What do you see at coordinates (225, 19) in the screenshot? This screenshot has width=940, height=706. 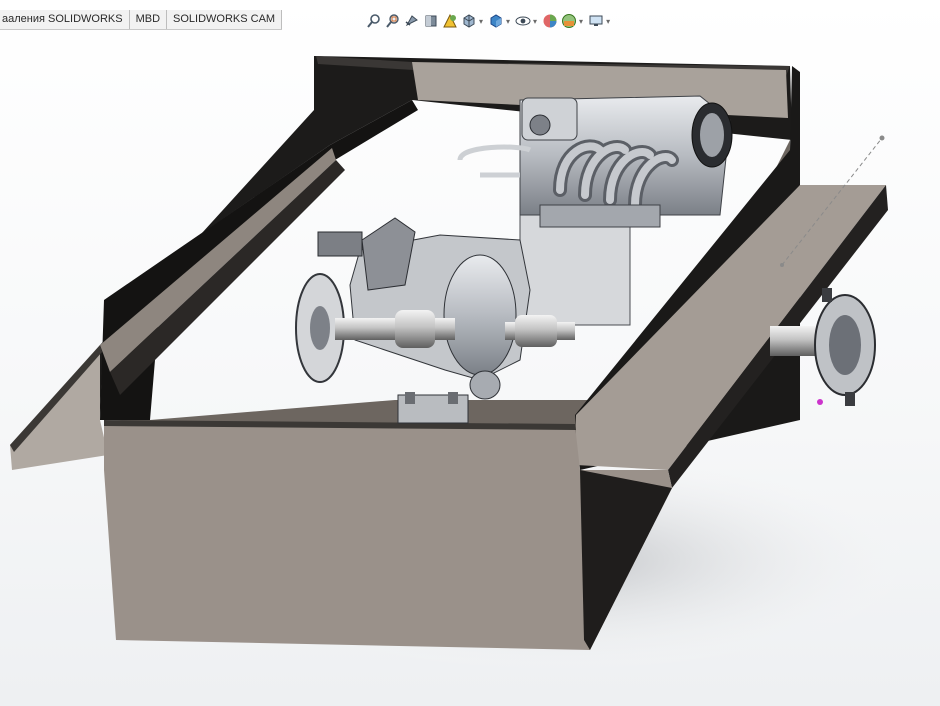 I see `tab-solidworks-cam: SOLIDWORKS CAM` at bounding box center [225, 19].